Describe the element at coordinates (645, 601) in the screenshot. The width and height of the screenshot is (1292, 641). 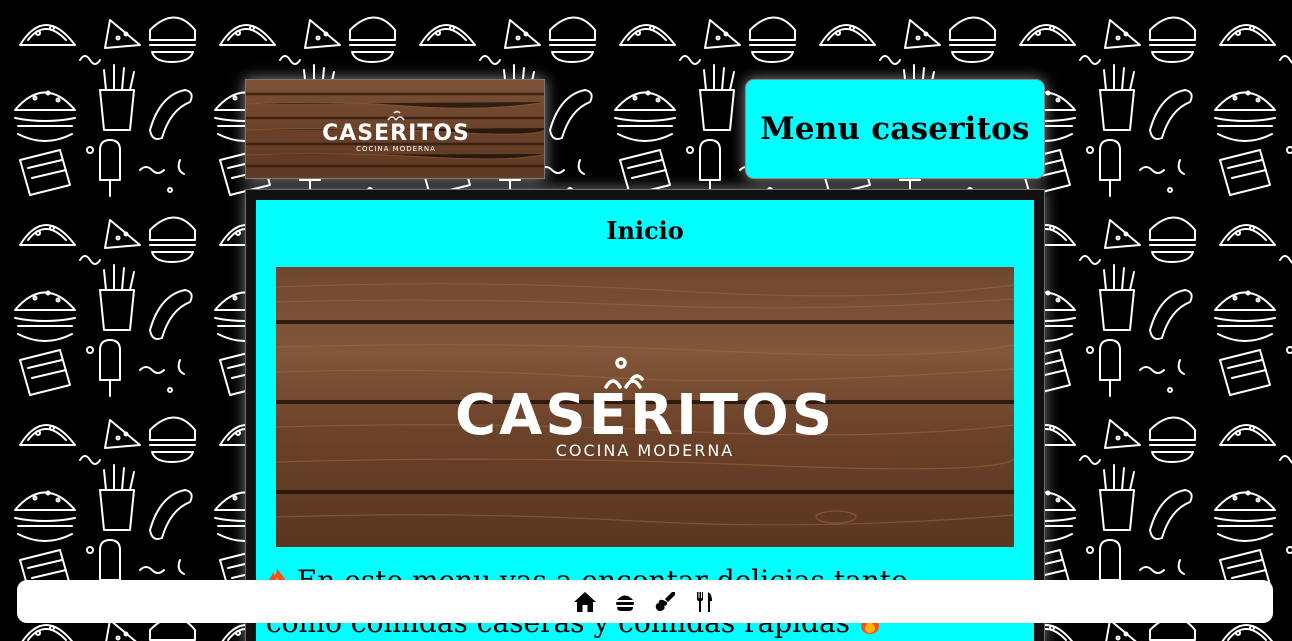
I see `bottom-nav` at that location.